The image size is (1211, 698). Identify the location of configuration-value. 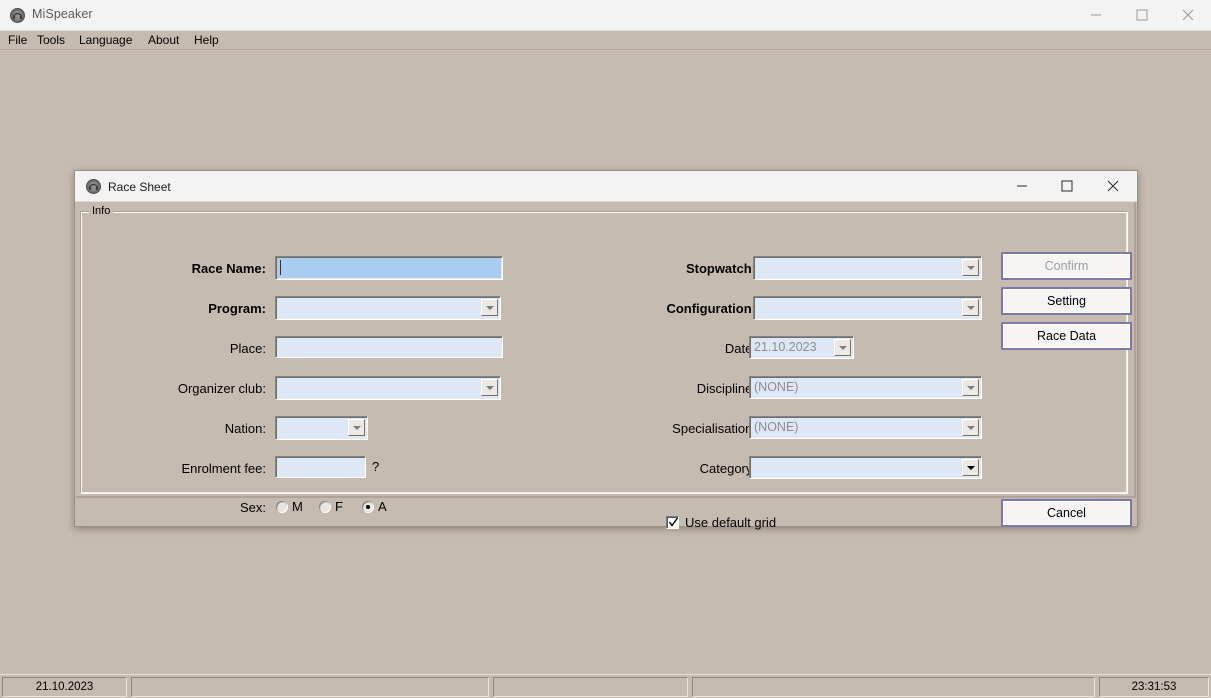
(867, 308).